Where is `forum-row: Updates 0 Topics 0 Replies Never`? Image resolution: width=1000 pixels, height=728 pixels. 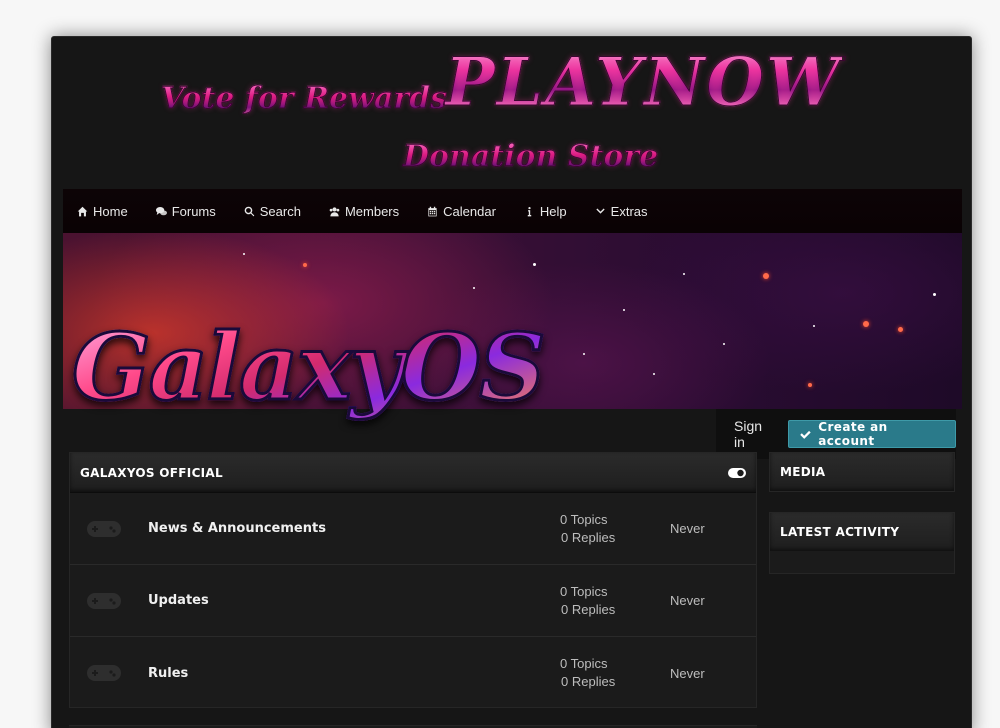 forum-row: Updates 0 Topics 0 Replies Never is located at coordinates (413, 601).